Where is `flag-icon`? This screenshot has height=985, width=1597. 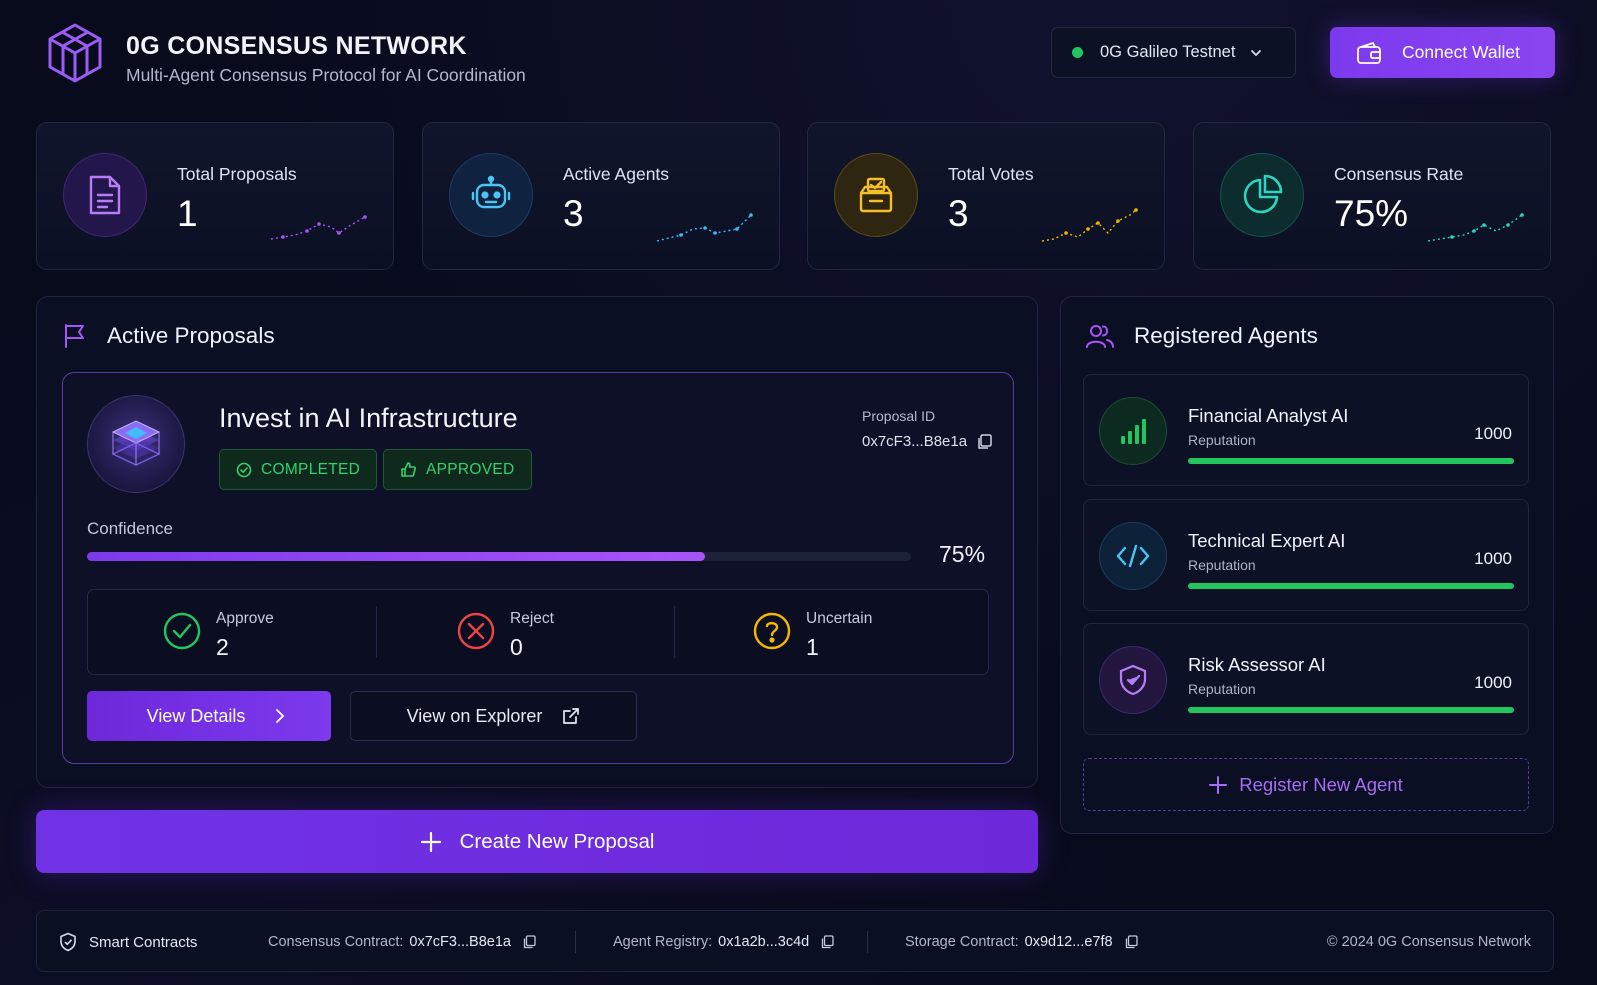
flag-icon is located at coordinates (74, 336).